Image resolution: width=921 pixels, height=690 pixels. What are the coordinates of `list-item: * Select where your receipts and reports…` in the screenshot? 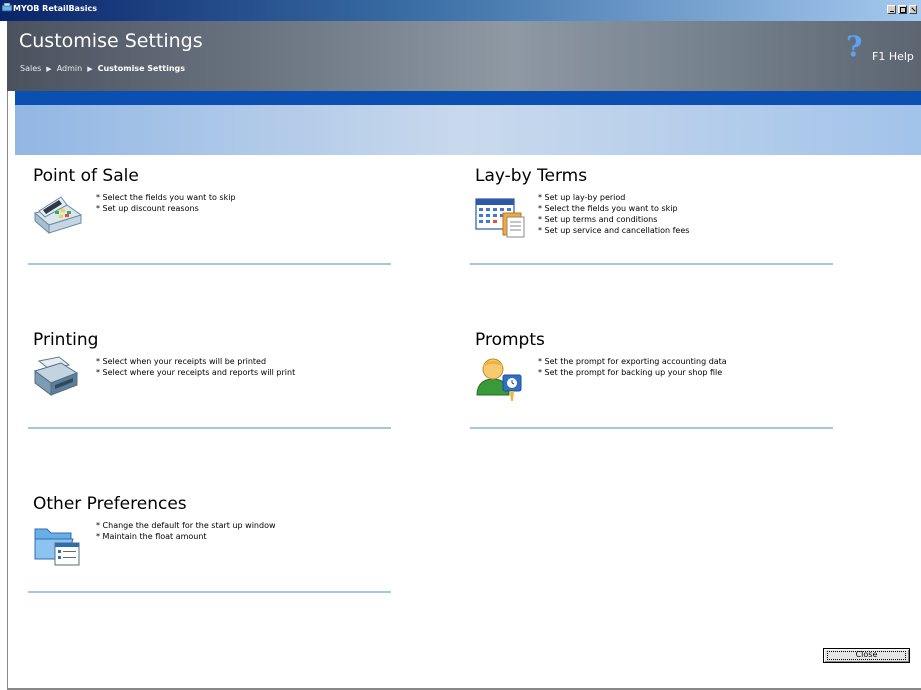 It's located at (196, 372).